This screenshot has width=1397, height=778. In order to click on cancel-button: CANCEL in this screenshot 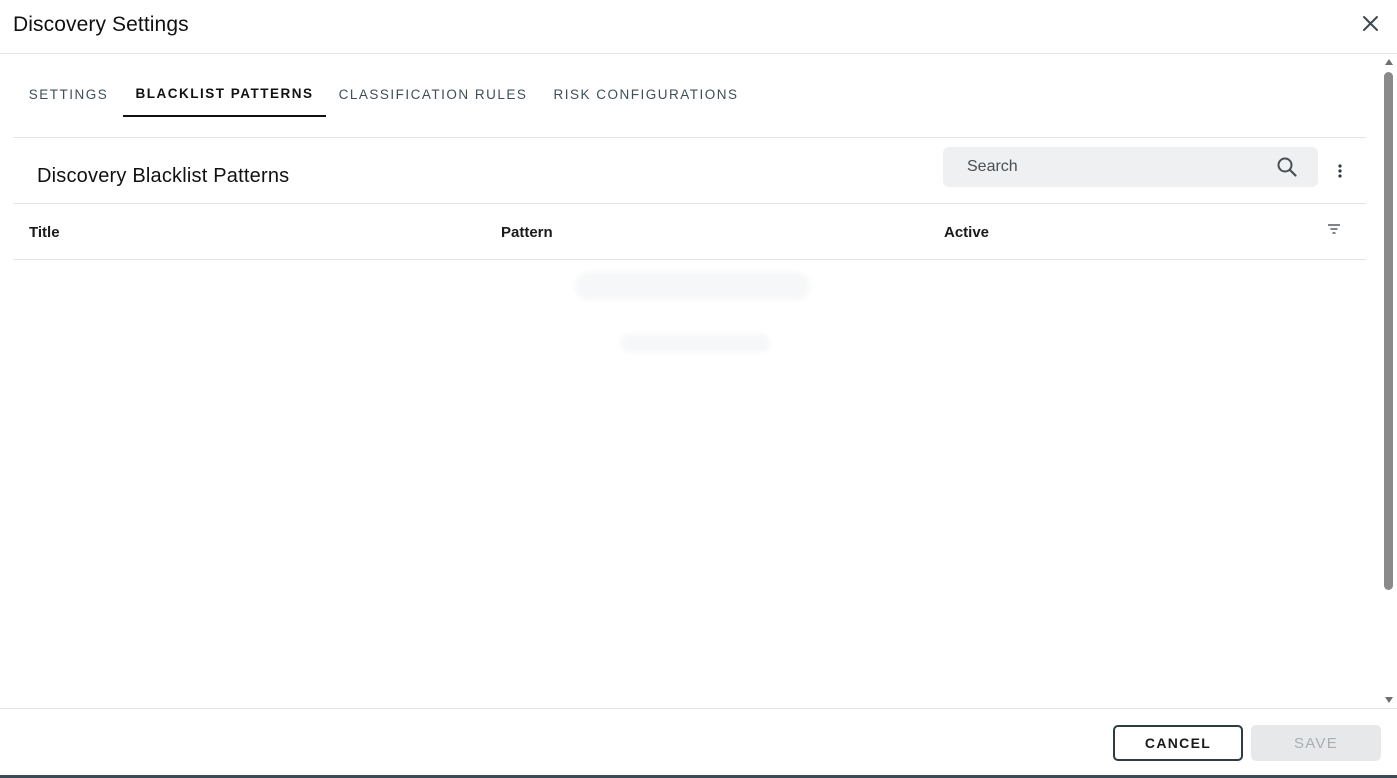, I will do `click(1178, 743)`.